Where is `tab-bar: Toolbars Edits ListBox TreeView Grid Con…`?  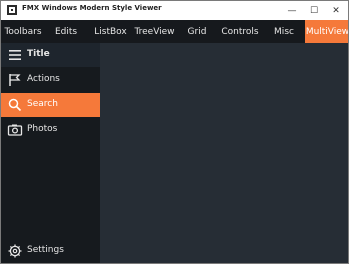 tab-bar: Toolbars Edits ListBox TreeView Grid Con… is located at coordinates (174, 31).